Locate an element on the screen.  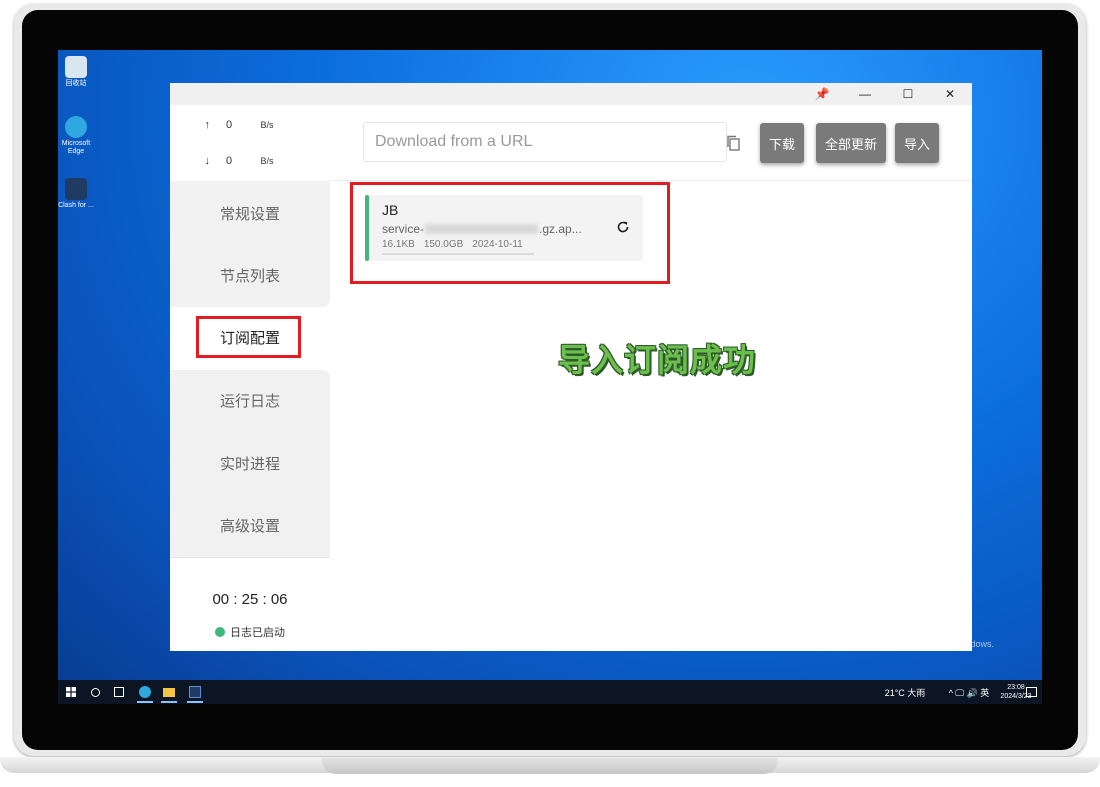
menu-item-processes: 实时进程 is located at coordinates (250, 463).